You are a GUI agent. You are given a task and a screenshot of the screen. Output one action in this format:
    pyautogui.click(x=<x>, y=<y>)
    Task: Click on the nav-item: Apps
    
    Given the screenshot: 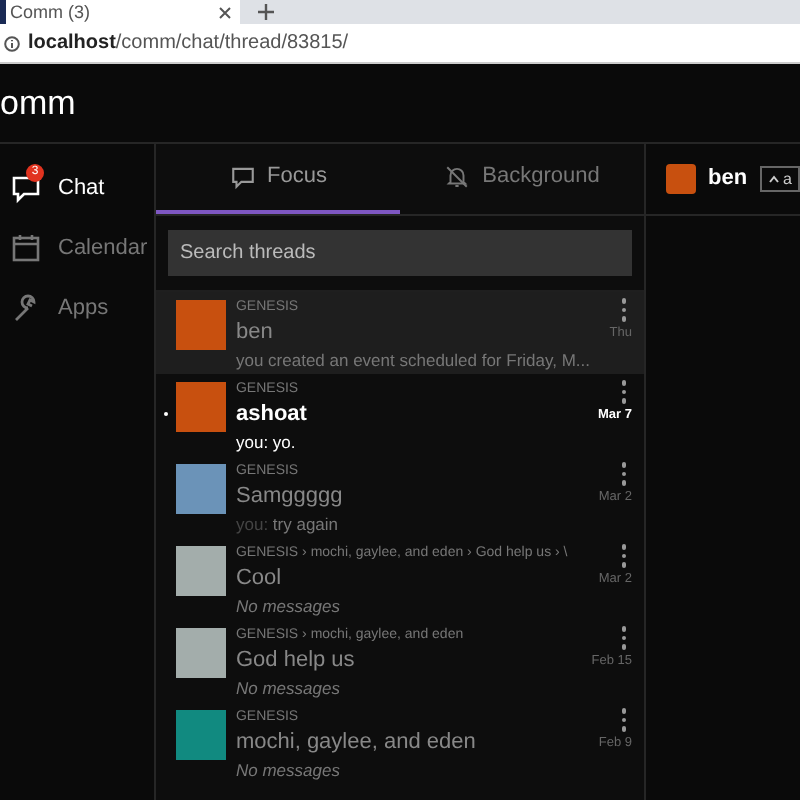 What is the action you would take?
    pyautogui.click(x=82, y=308)
    